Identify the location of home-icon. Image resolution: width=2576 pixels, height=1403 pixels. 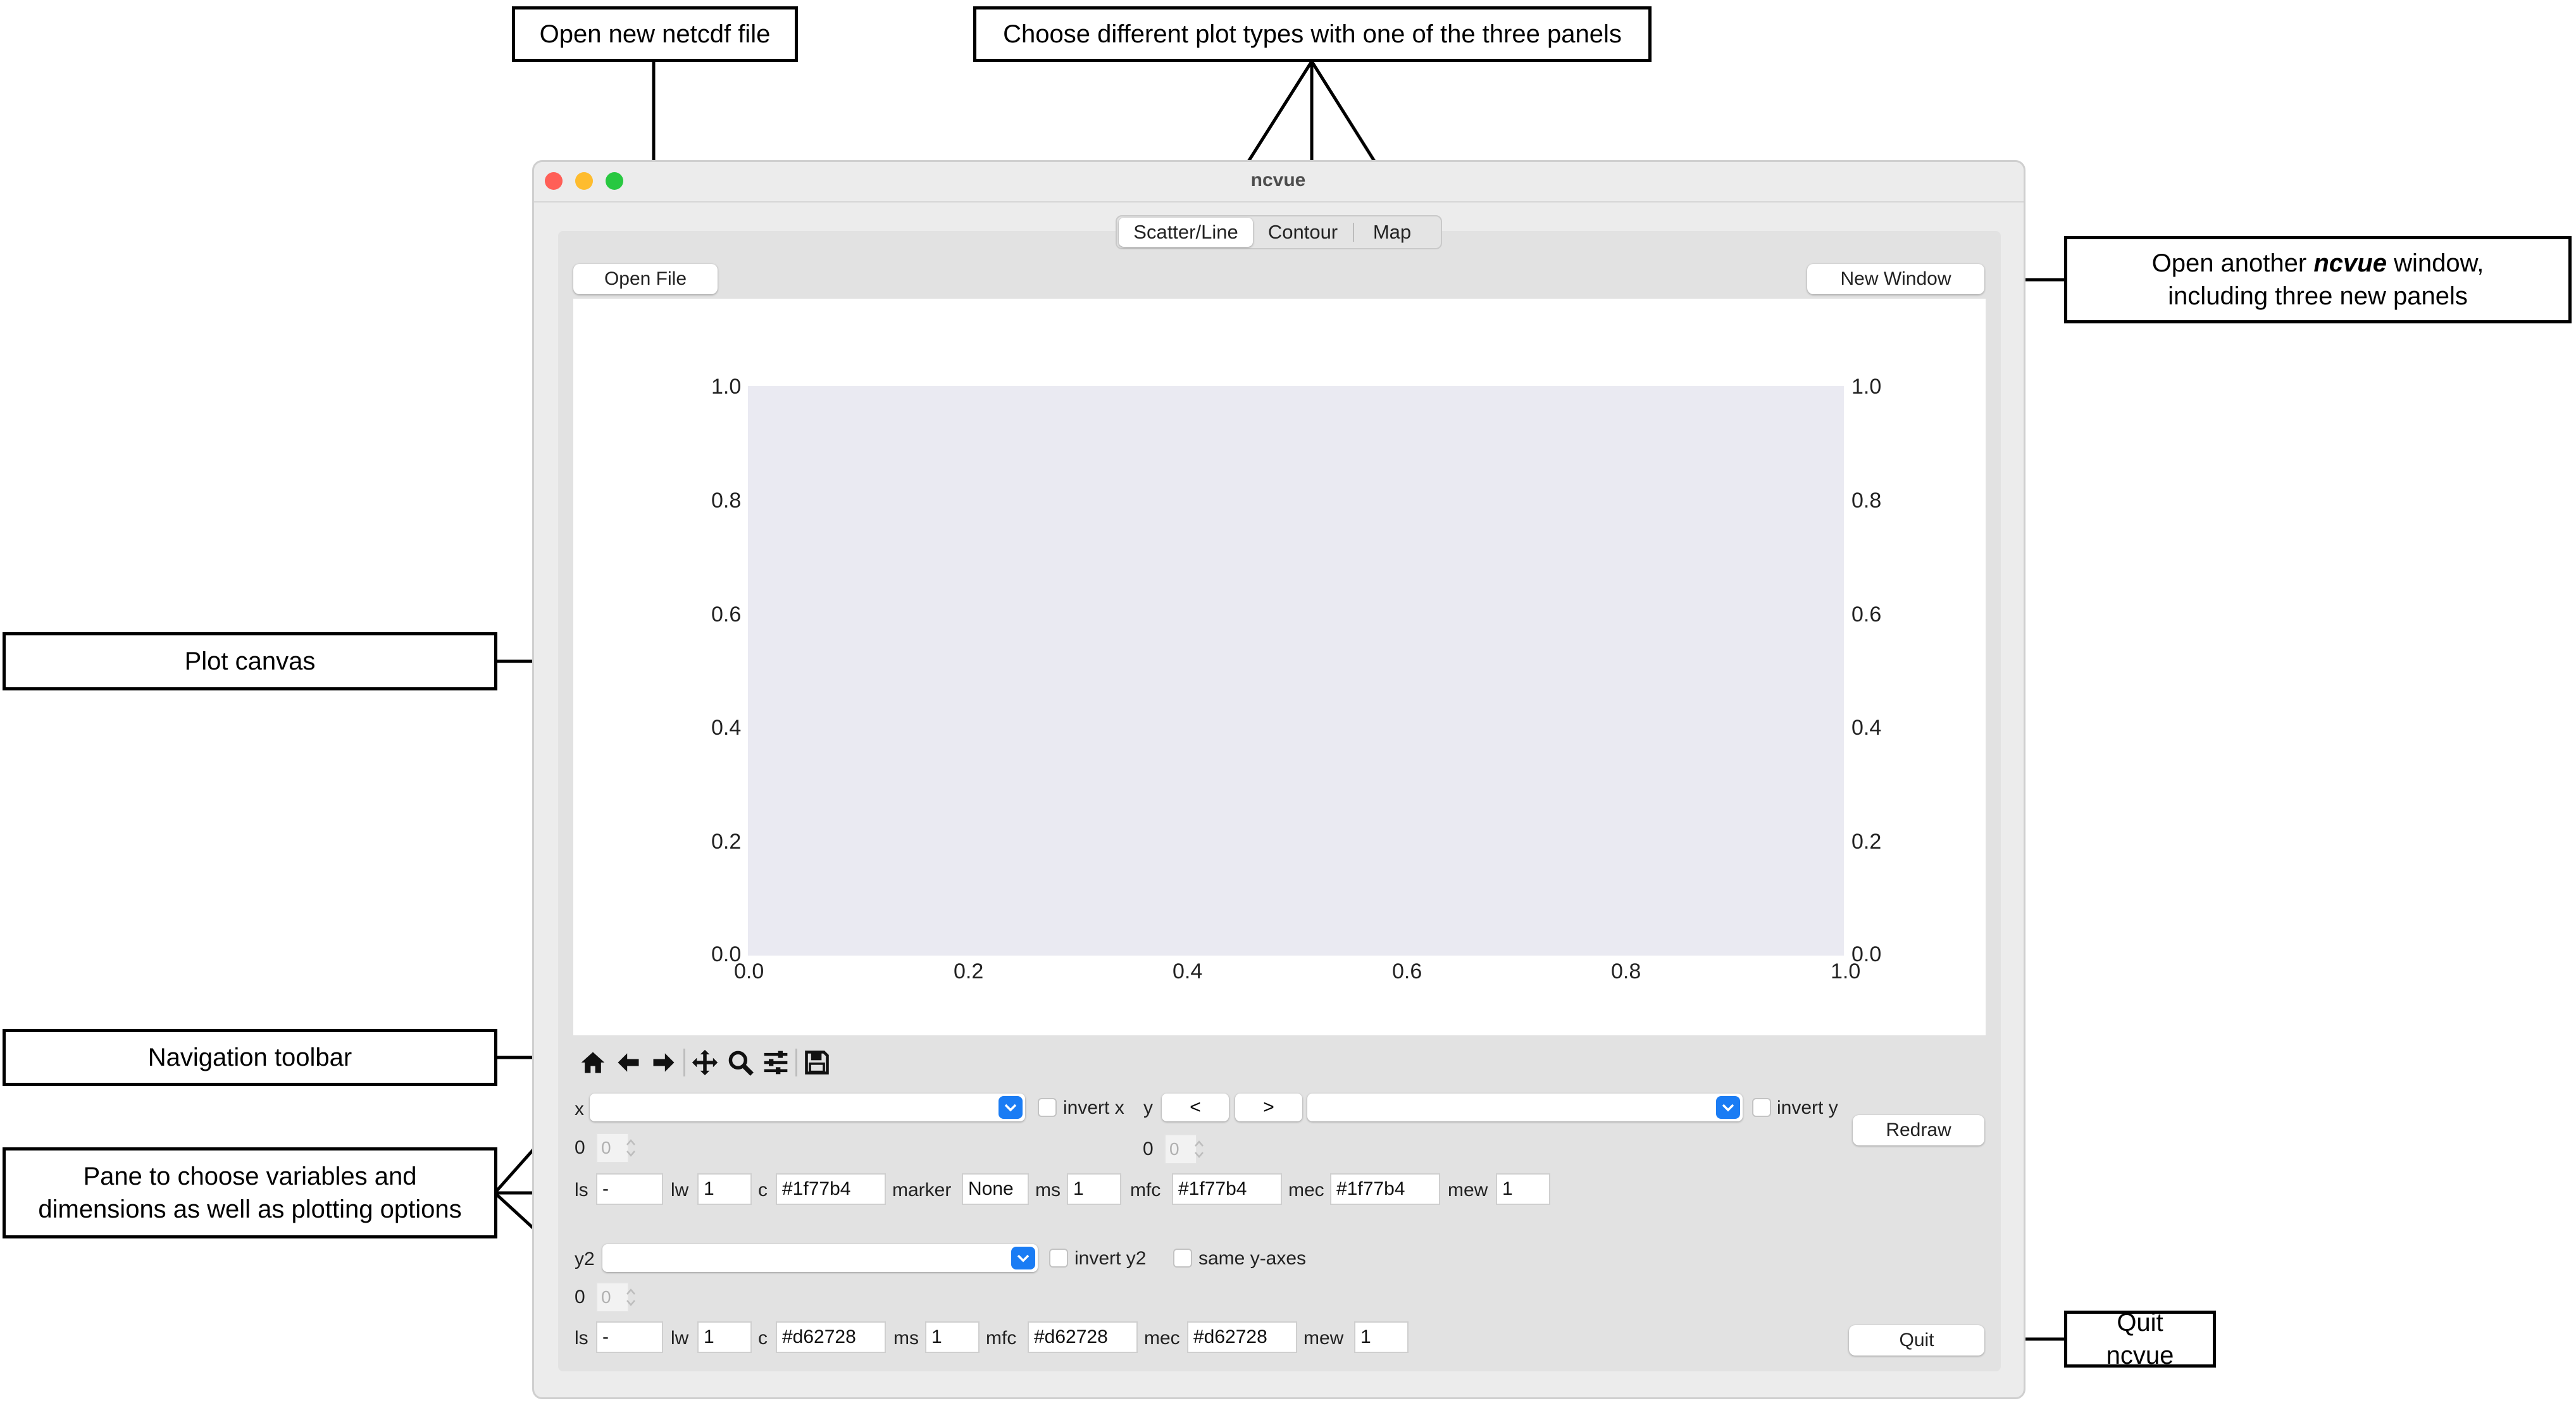
(593, 1063).